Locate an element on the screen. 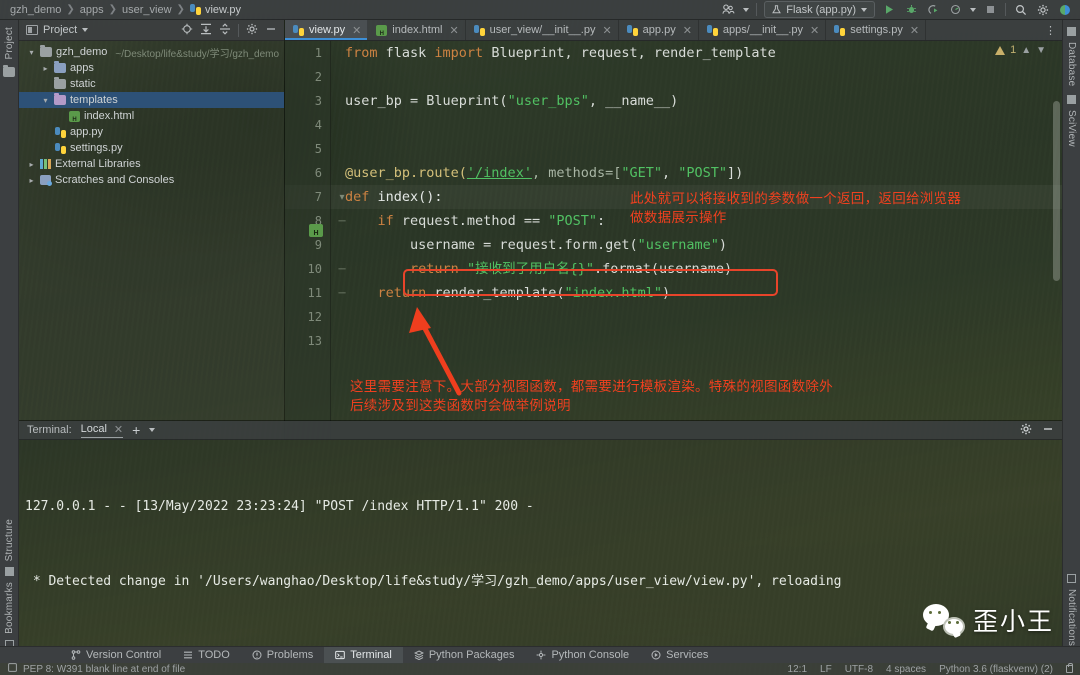 Image resolution: width=1080 pixels, height=675 pixels. tool-window-todo: TODO is located at coordinates (206, 655).